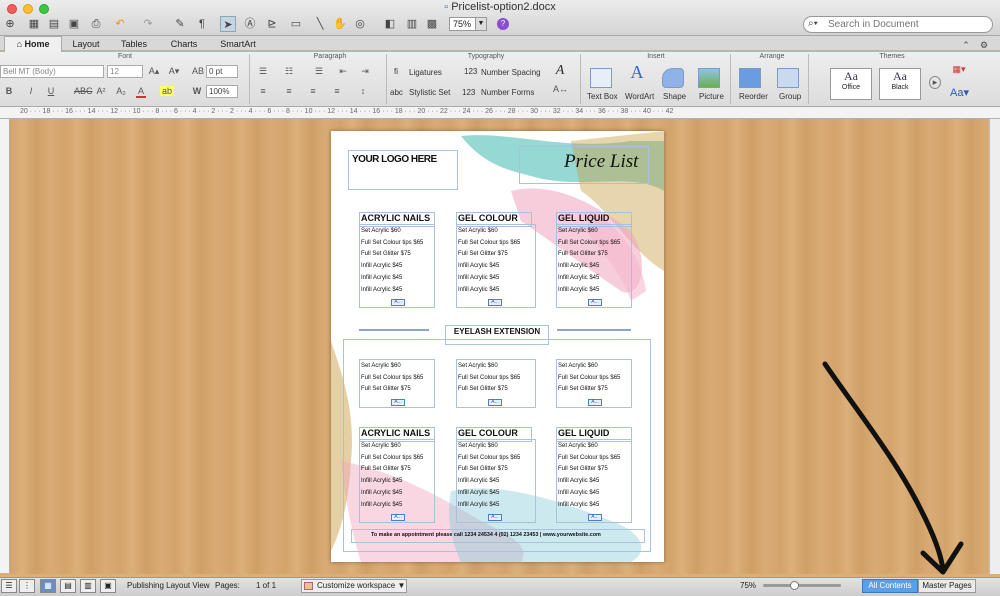  I want to click on number-spacing-button: Number Spacing, so click(511, 72).